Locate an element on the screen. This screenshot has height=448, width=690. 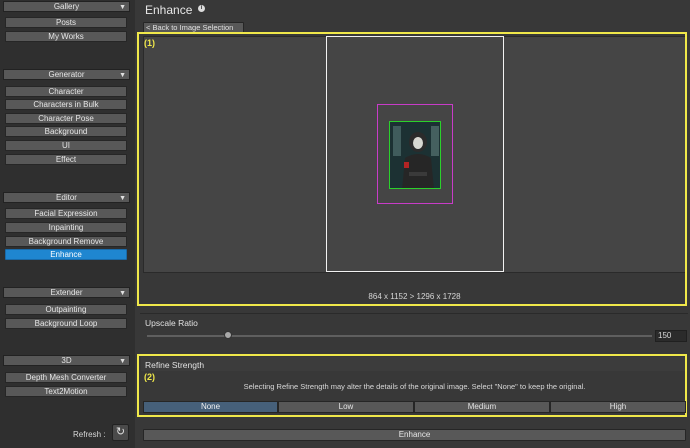
section-header-label: Extender is located at coordinates (66, 292).